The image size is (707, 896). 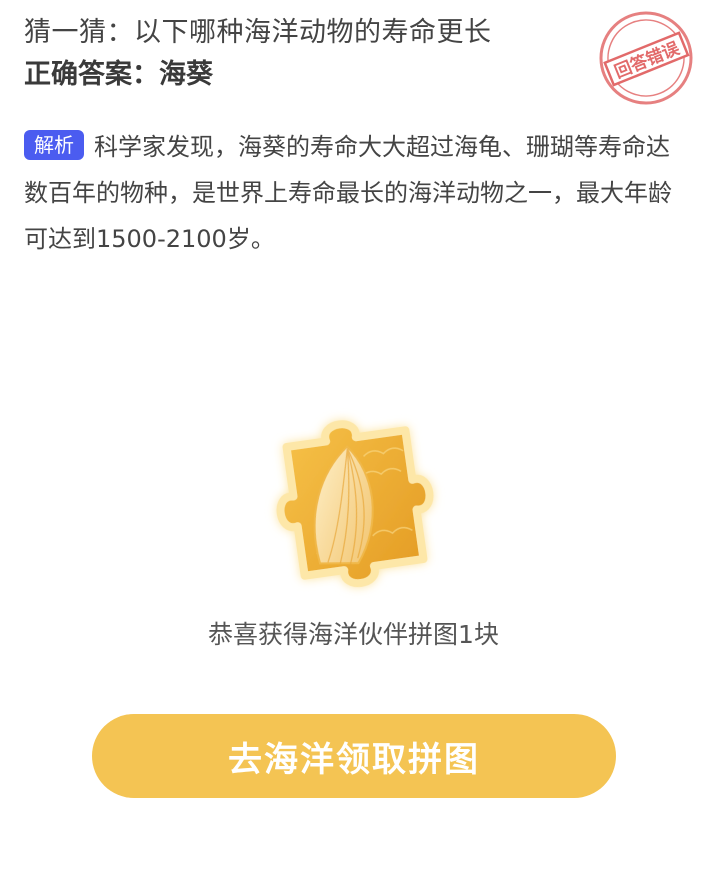 I want to click on claim-puzzle-button: 去海洋领取拼图, so click(x=354, y=756).